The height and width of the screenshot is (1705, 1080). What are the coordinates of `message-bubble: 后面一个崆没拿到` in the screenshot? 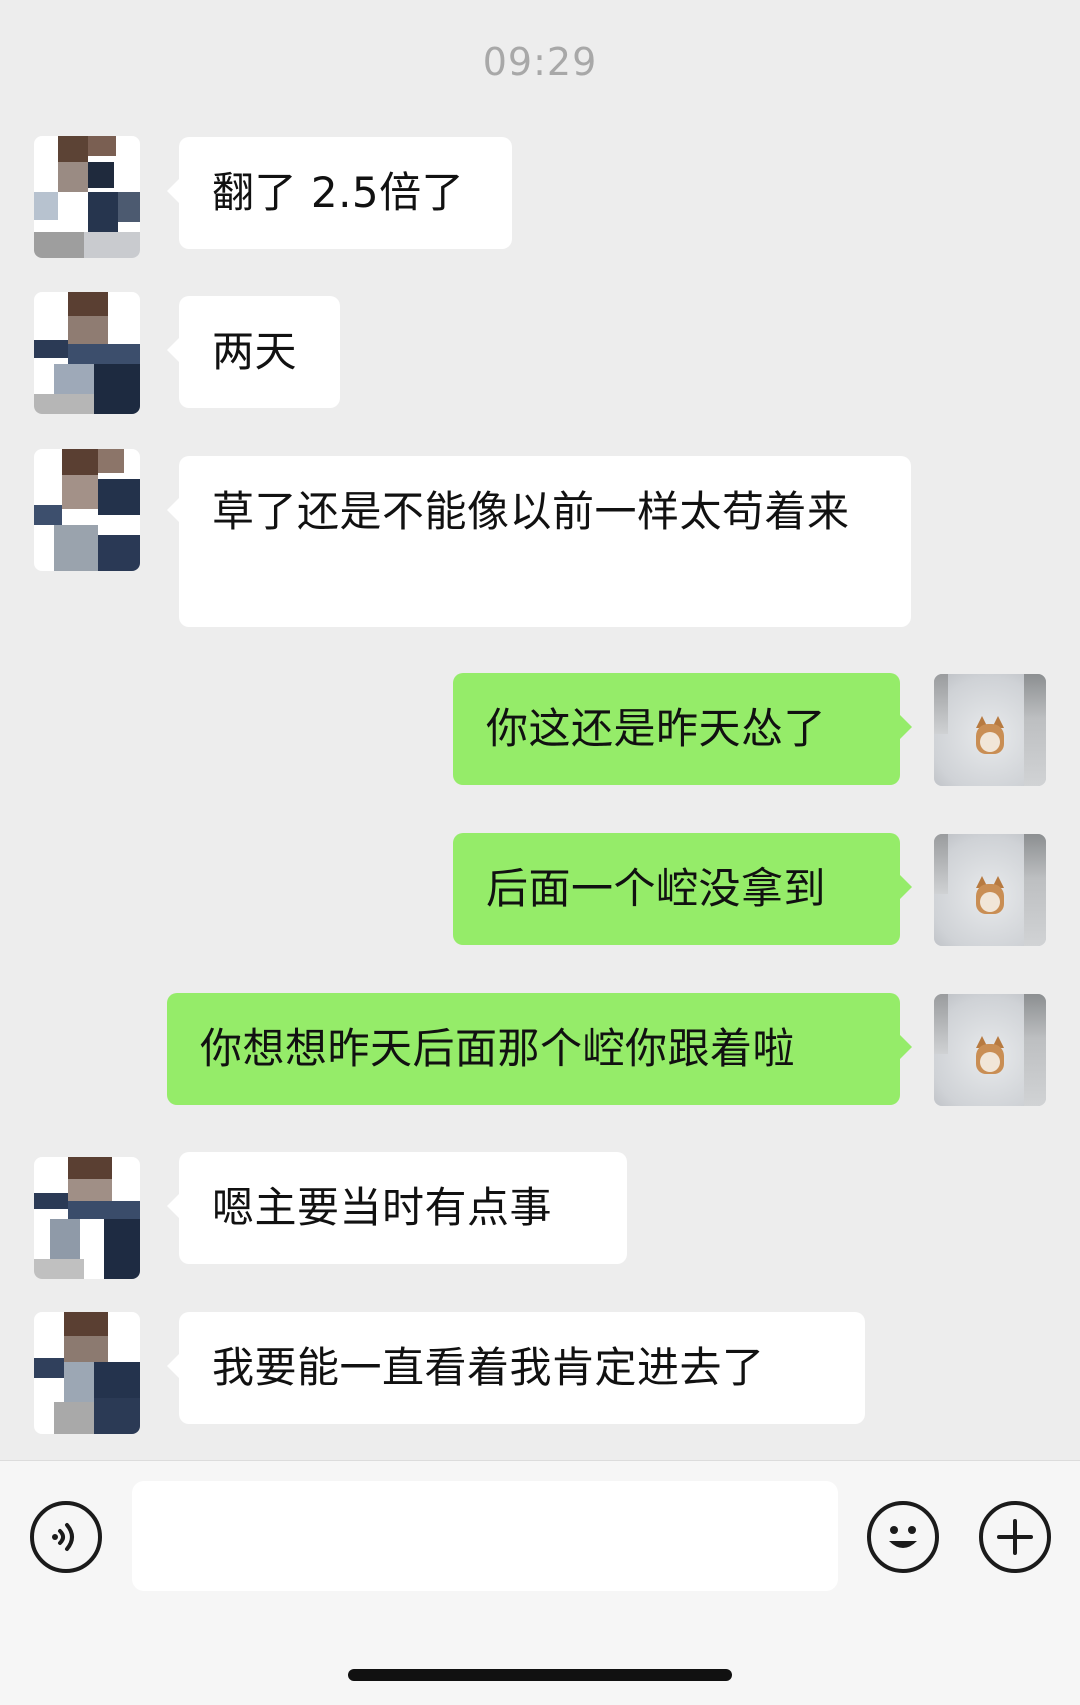 It's located at (682, 889).